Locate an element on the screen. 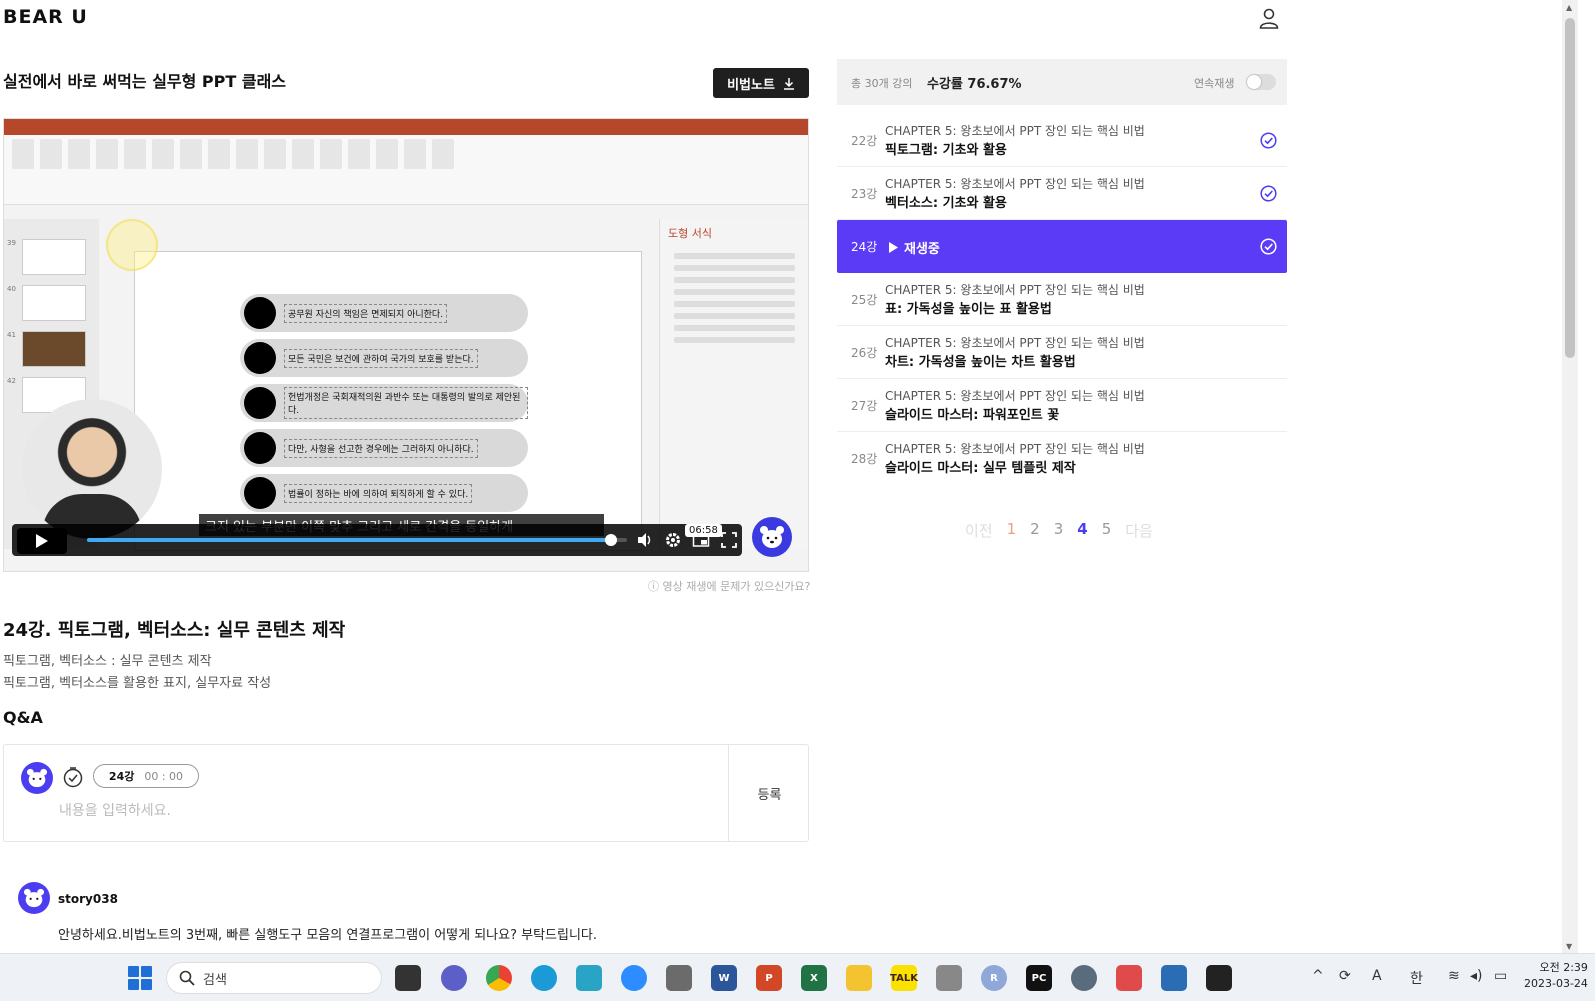 This screenshot has height=1001, width=1595. r-app-icon: R is located at coordinates (994, 978).